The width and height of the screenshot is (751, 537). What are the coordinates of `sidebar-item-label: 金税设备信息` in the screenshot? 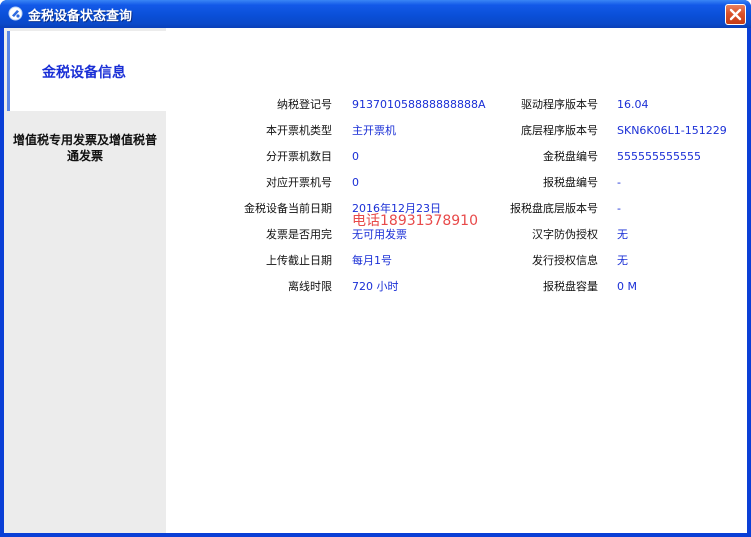 It's located at (84, 73).